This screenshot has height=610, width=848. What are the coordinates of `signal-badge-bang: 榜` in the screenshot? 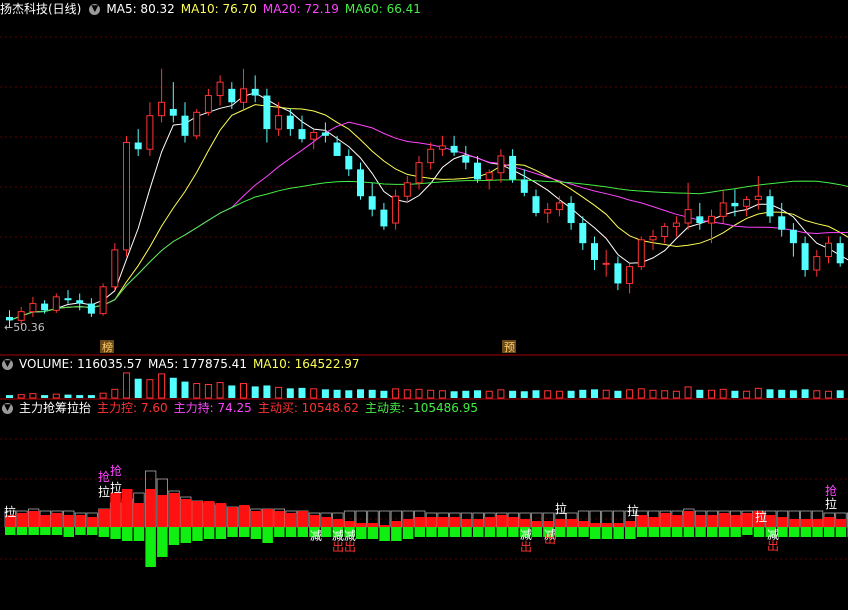 It's located at (107, 347).